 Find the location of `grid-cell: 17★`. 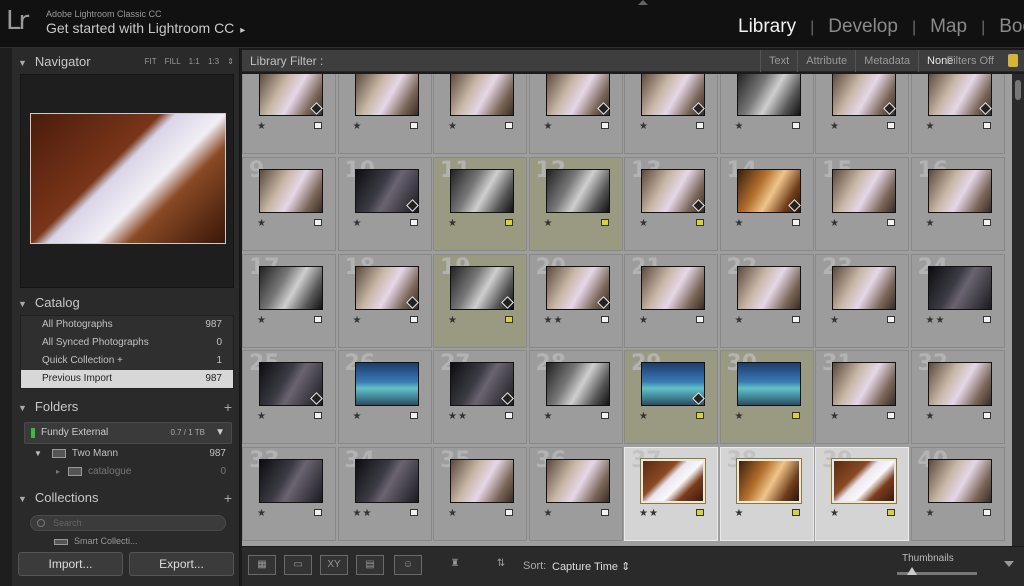

grid-cell: 17★ is located at coordinates (289, 300).